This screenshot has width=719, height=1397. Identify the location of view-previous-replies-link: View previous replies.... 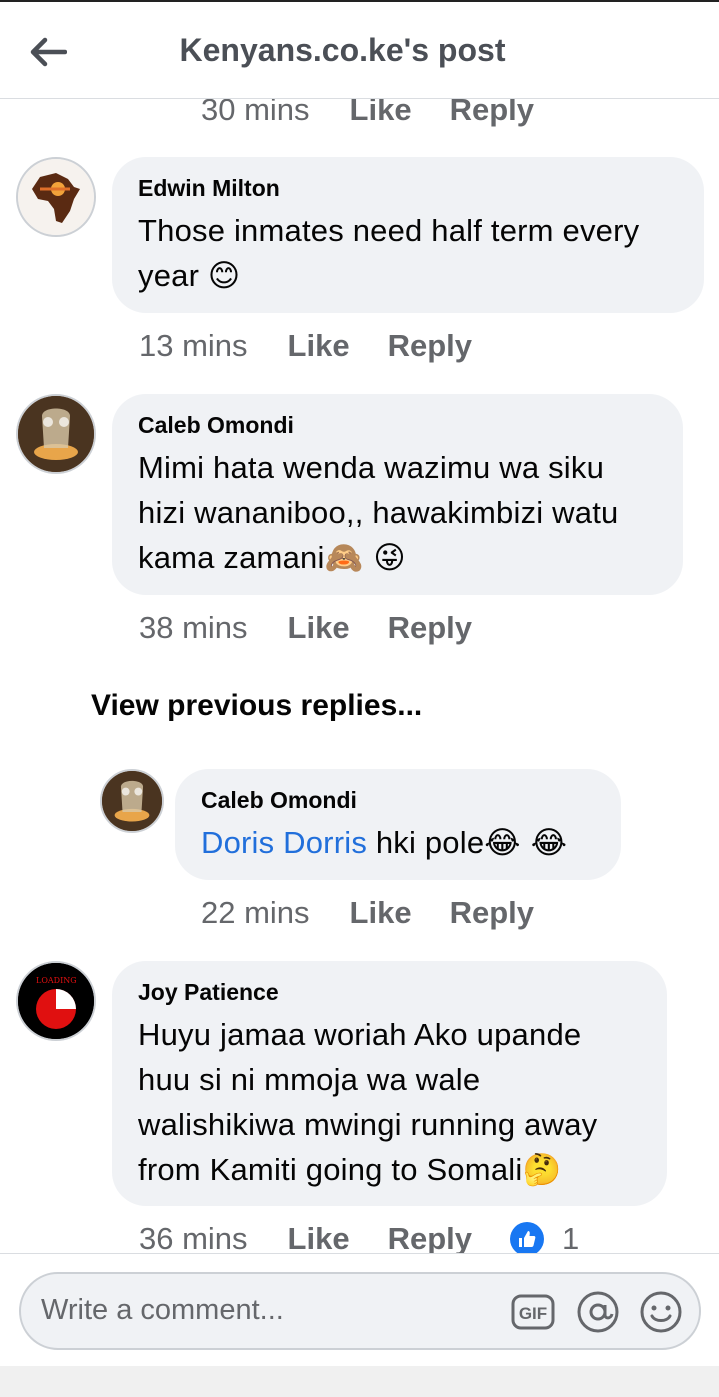
(256, 706).